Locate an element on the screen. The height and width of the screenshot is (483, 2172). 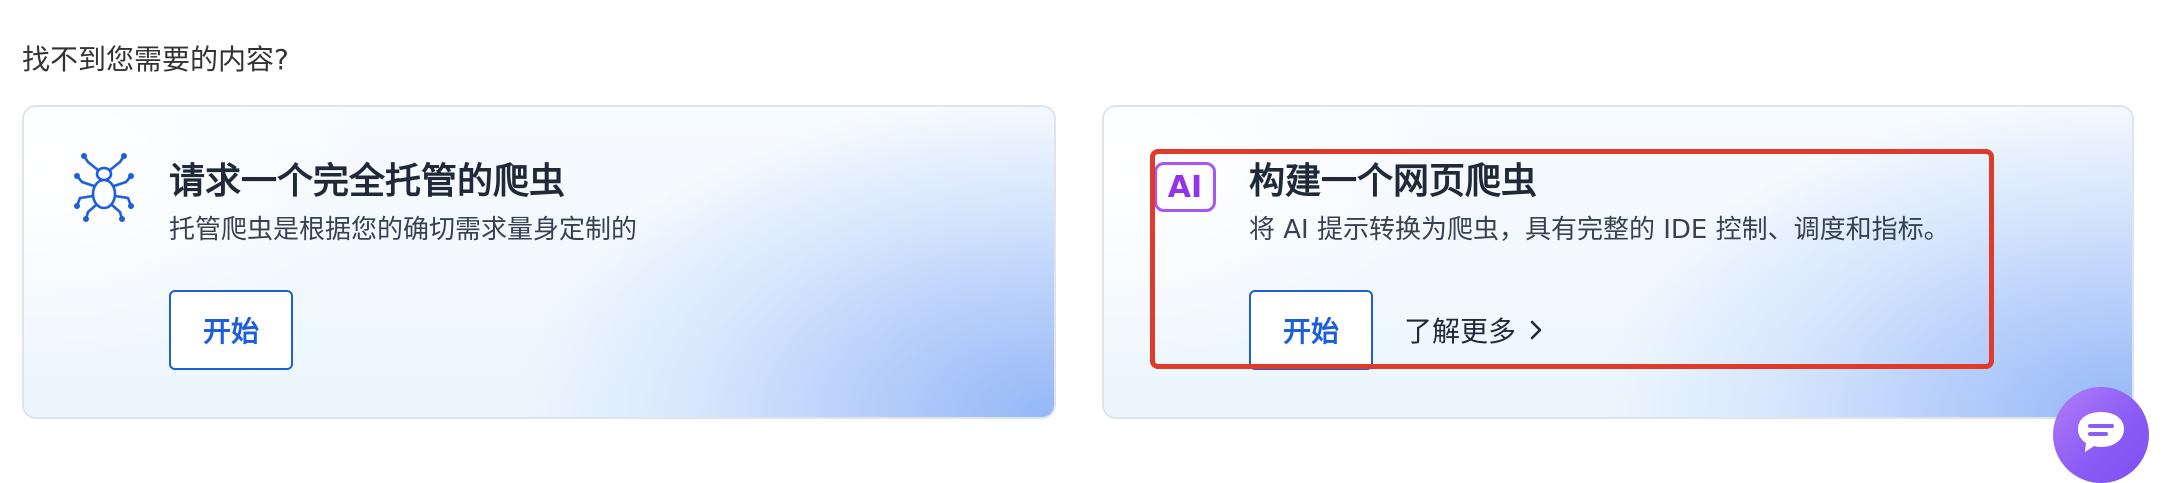
spider-icon is located at coordinates (104, 187).